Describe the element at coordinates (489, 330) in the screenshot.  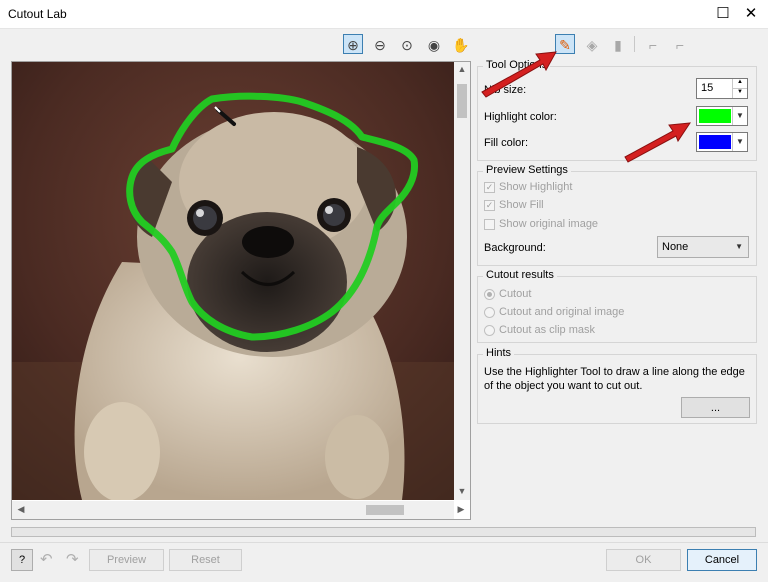
I see `cutout-clip-mask-radio` at that location.